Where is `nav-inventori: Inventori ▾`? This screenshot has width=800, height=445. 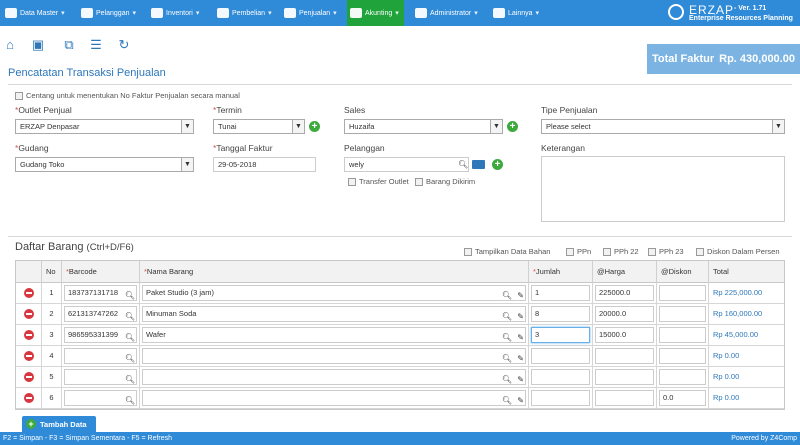
nav-inventori: Inventori ▾ is located at coordinates (175, 13).